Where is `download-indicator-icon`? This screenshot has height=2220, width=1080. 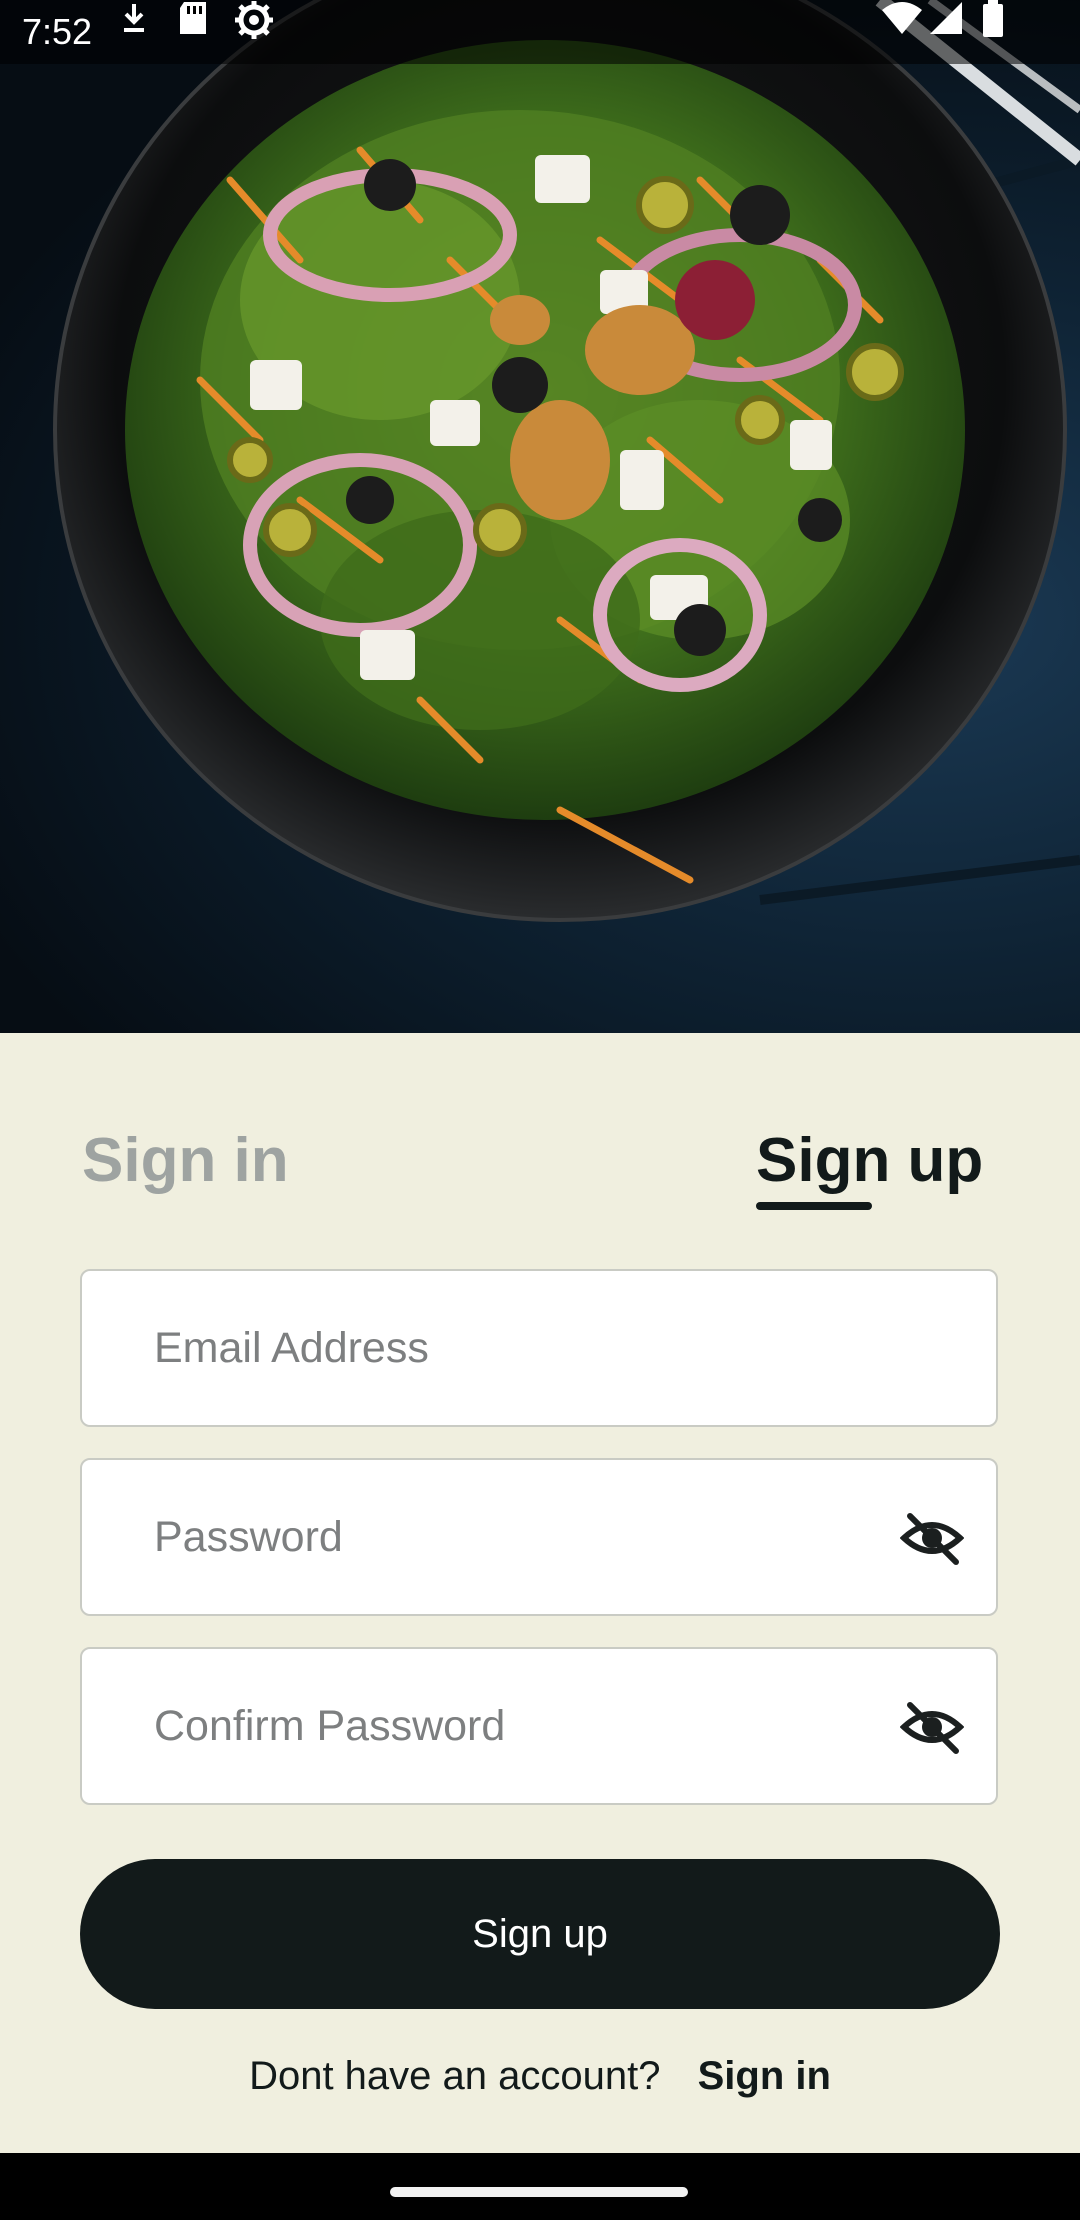
download-indicator-icon is located at coordinates (134, 18).